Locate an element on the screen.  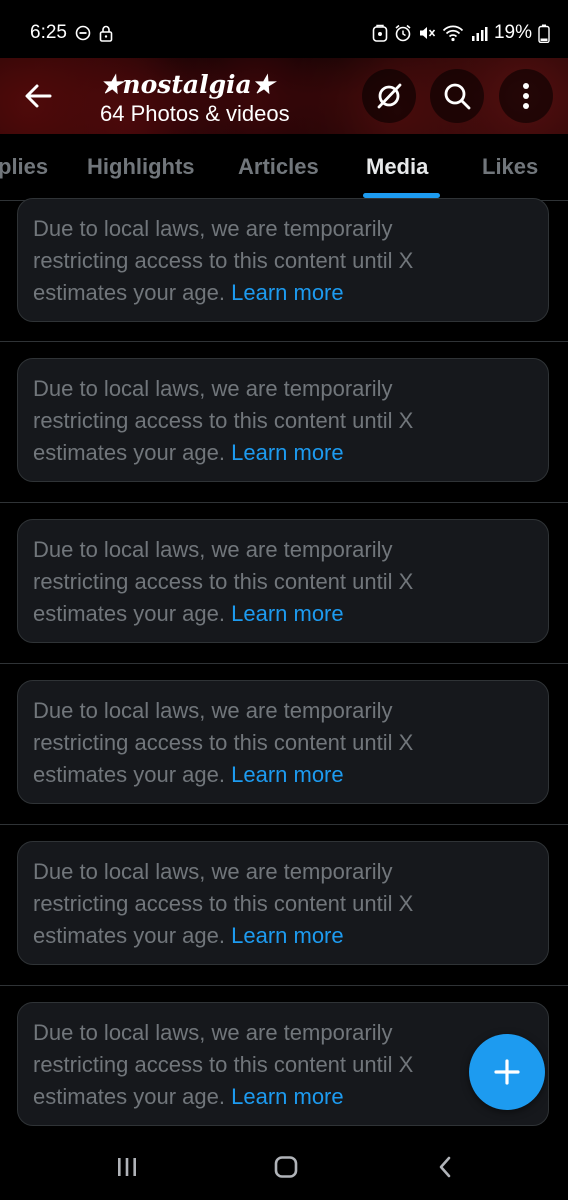
profile-tabs: plies Highlights Articles Media Likes is located at coordinates (284, 167).